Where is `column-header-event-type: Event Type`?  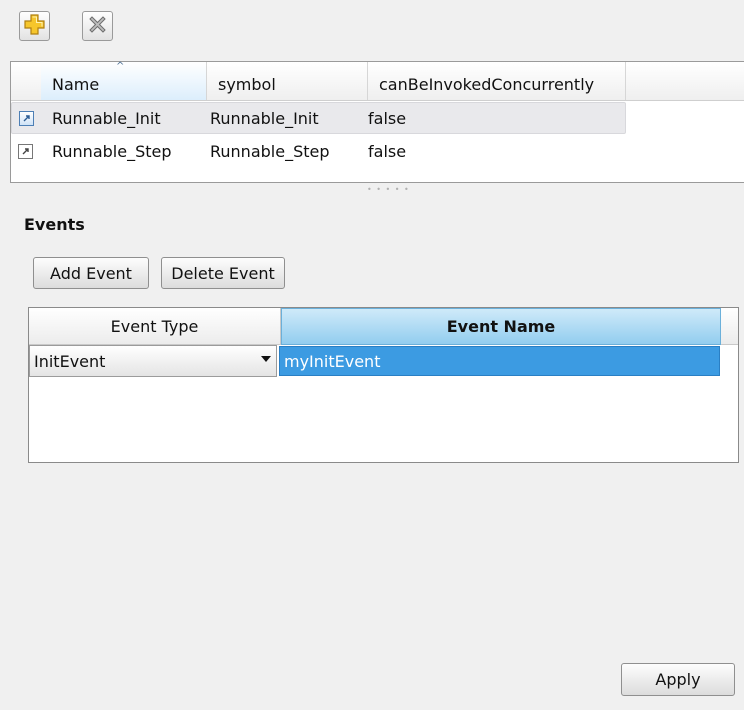 column-header-event-type: Event Type is located at coordinates (155, 326).